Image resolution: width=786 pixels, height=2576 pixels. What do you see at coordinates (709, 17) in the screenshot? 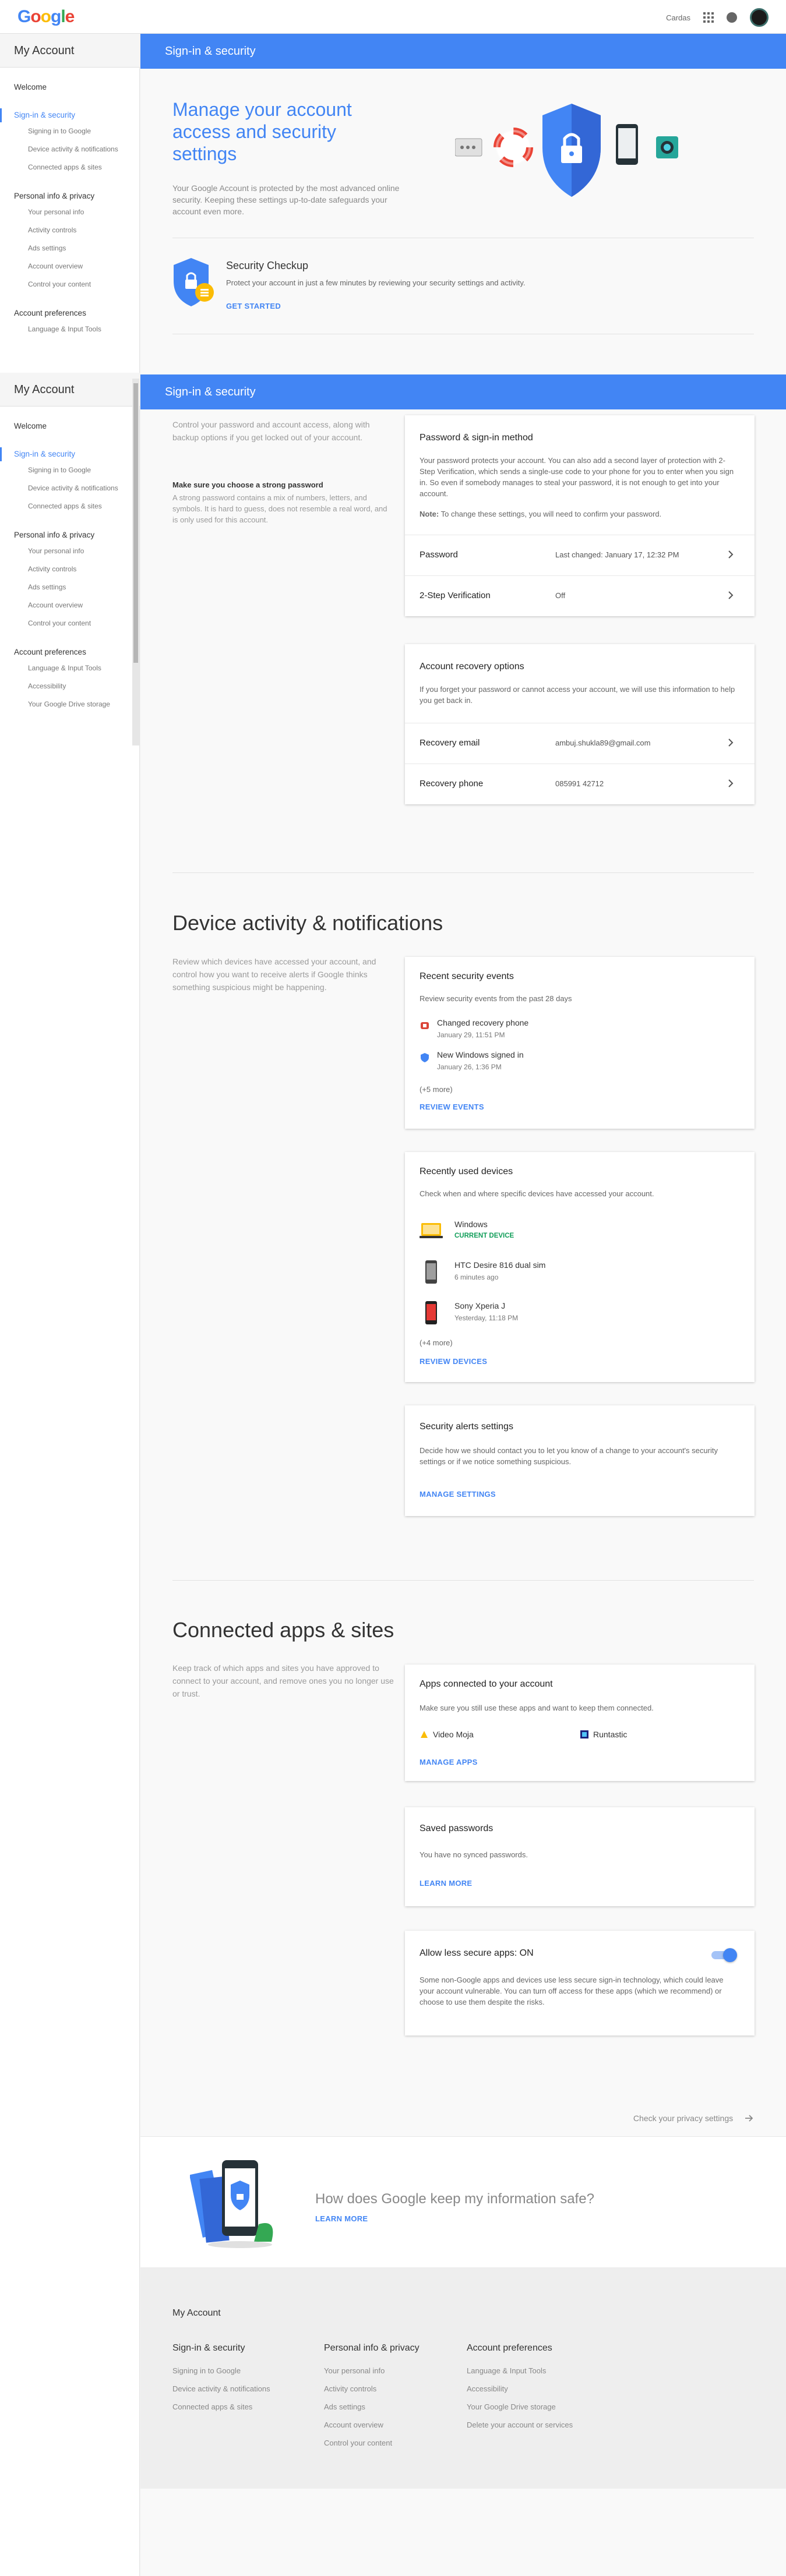
I see `apps-grid-icon` at bounding box center [709, 17].